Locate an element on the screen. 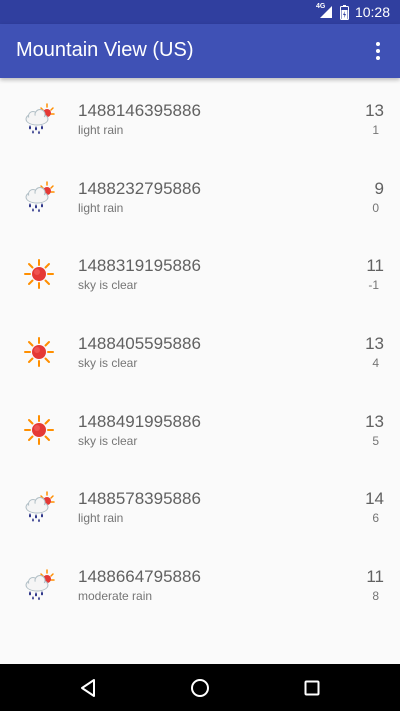  battery-icon is located at coordinates (344, 12).